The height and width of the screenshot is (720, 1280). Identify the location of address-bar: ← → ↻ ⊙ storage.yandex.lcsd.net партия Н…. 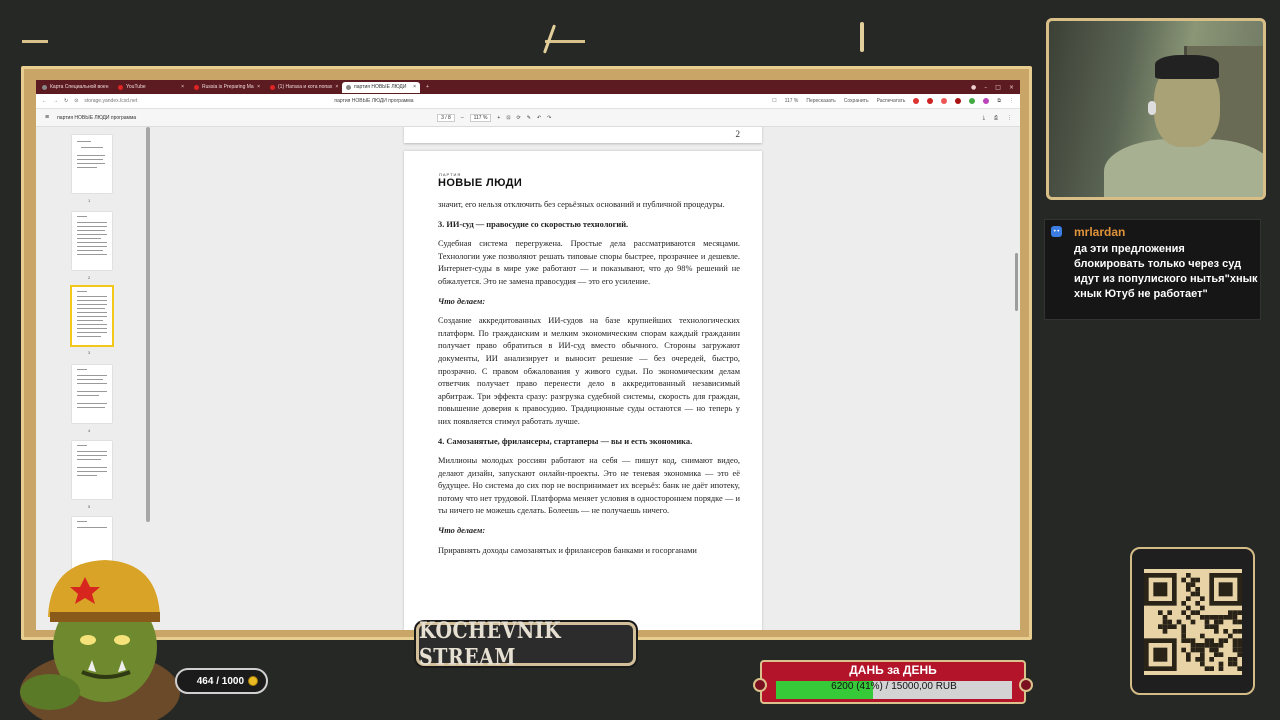
(528, 101).